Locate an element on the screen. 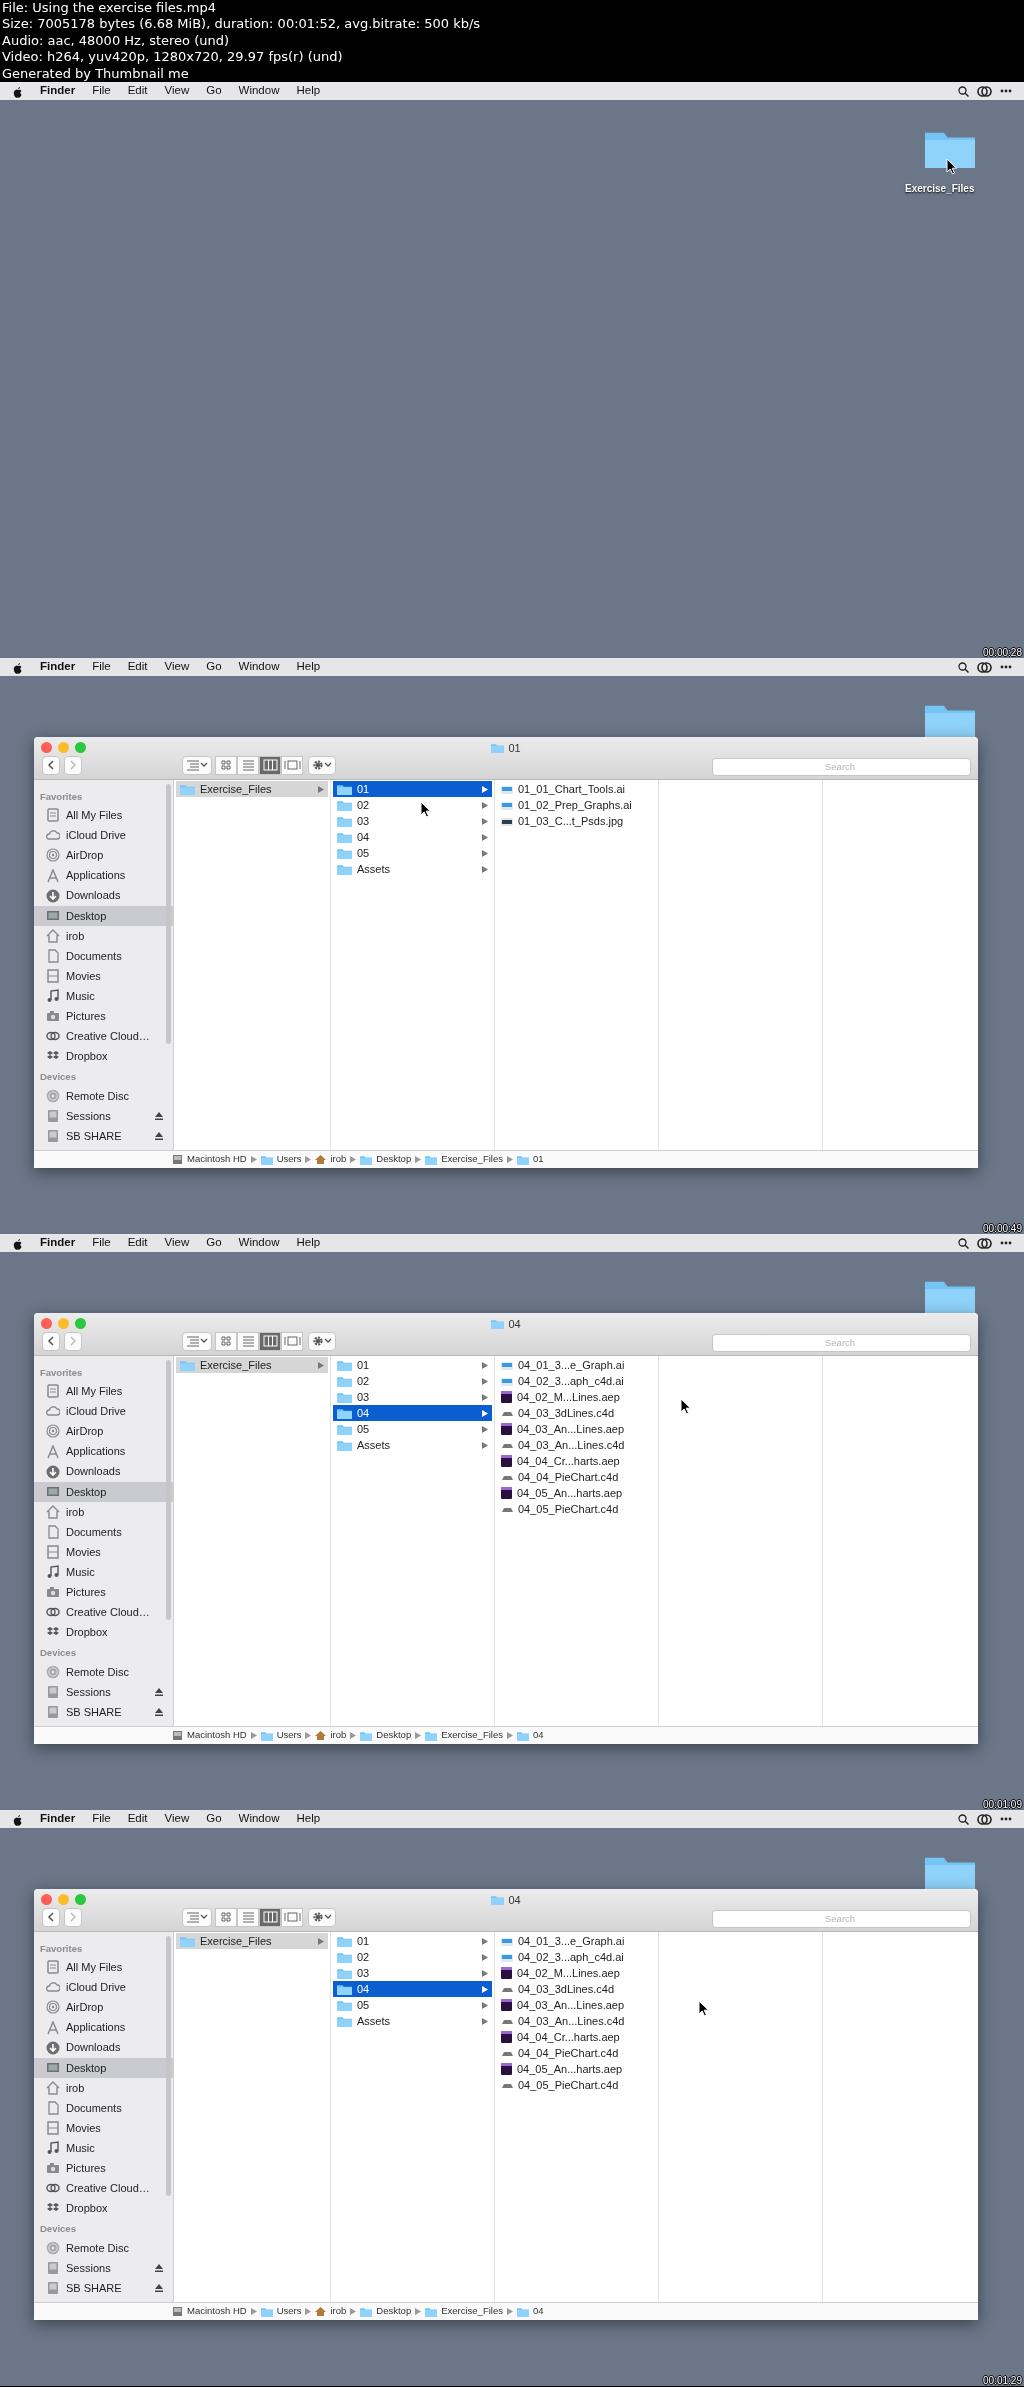  file-row: 04_04_Cr...harts.aep is located at coordinates (576, 1461).